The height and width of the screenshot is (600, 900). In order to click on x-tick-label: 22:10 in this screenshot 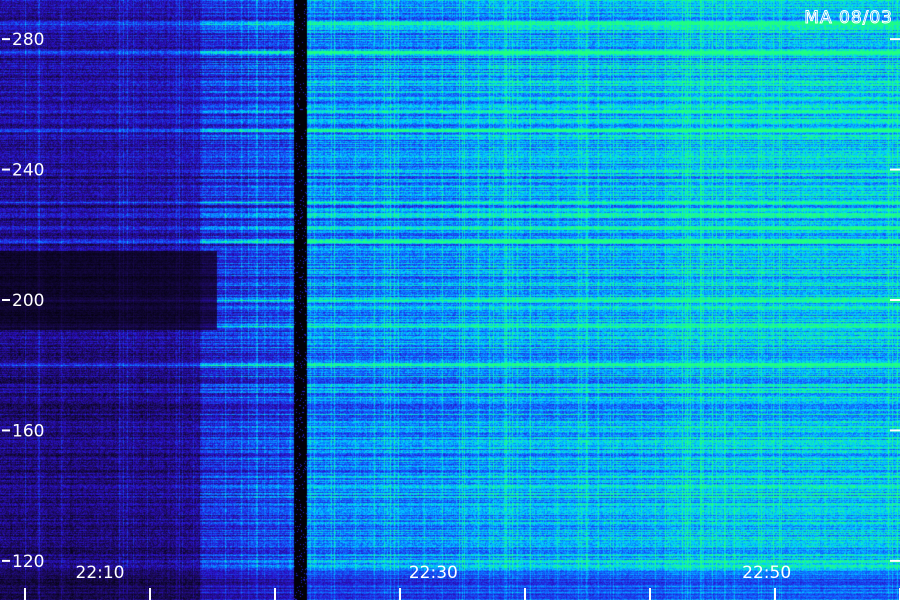, I will do `click(100, 573)`.